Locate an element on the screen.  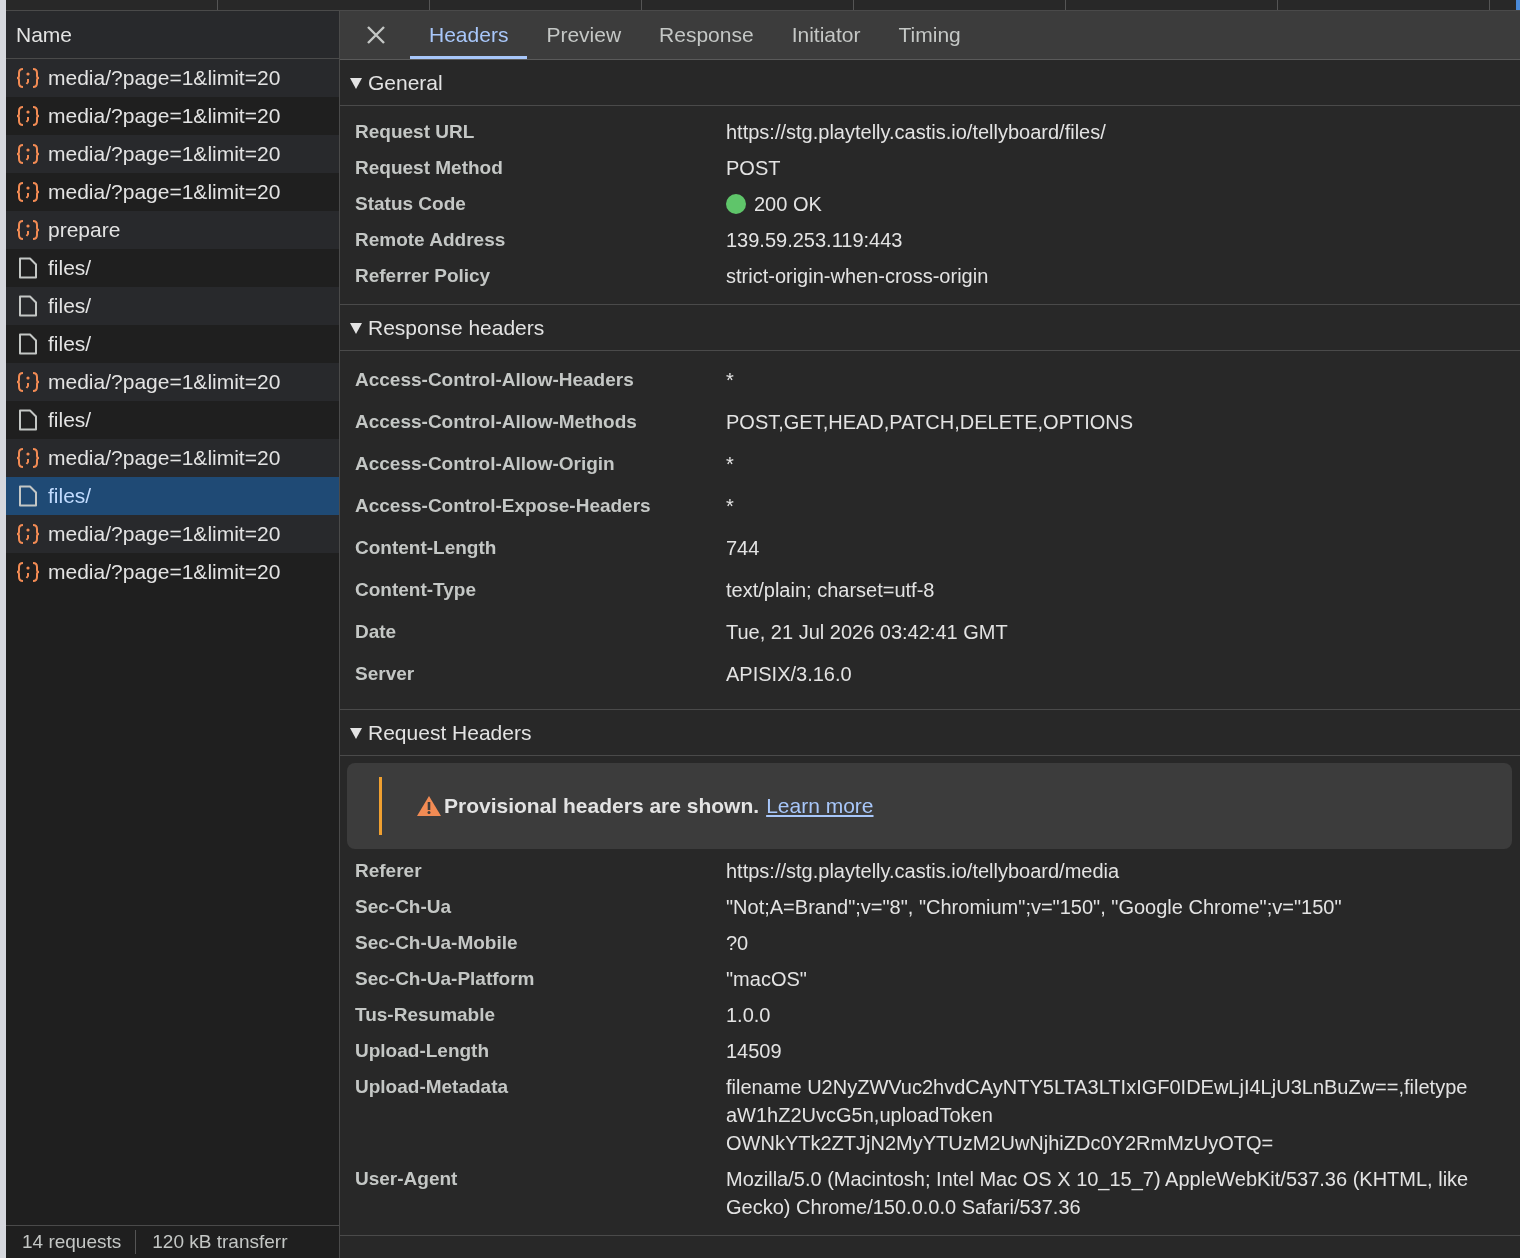
header-value: https://stg.playtelly.castis.io/tellyboard/files/ is located at coordinates (916, 132).